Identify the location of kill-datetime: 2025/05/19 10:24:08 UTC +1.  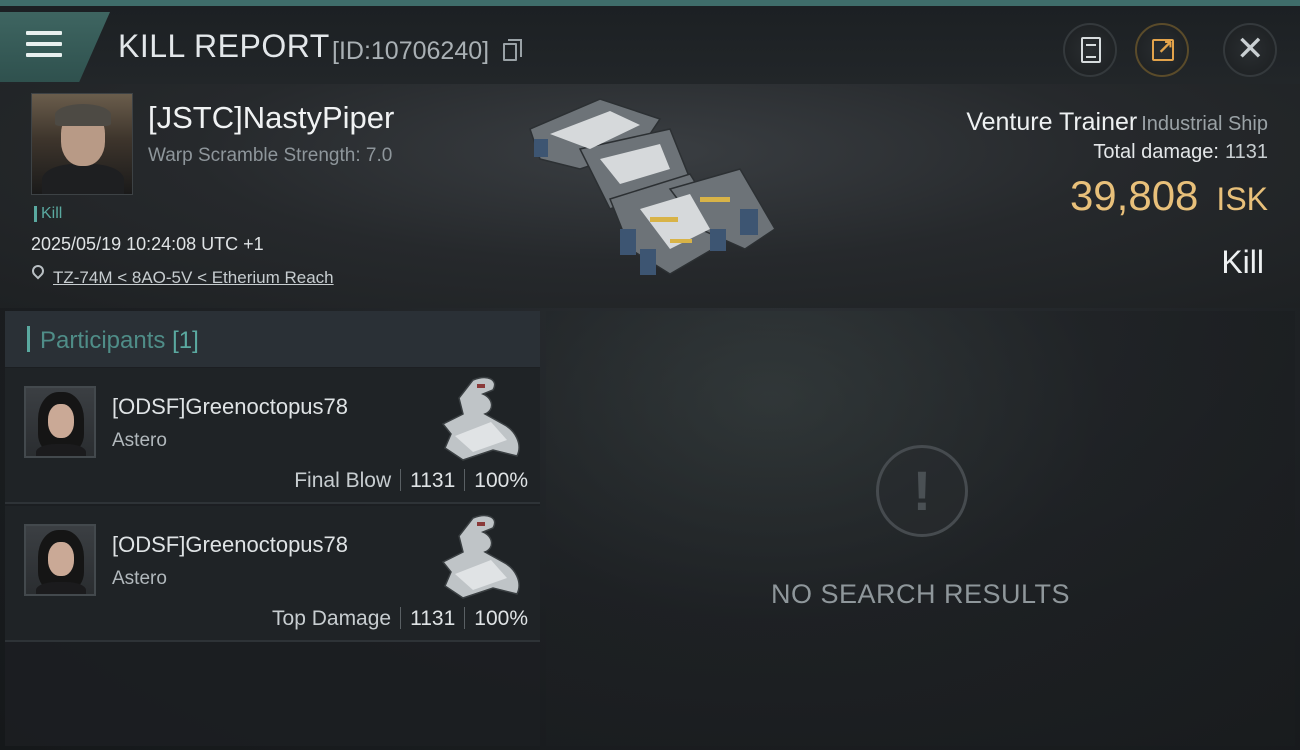
(147, 244).